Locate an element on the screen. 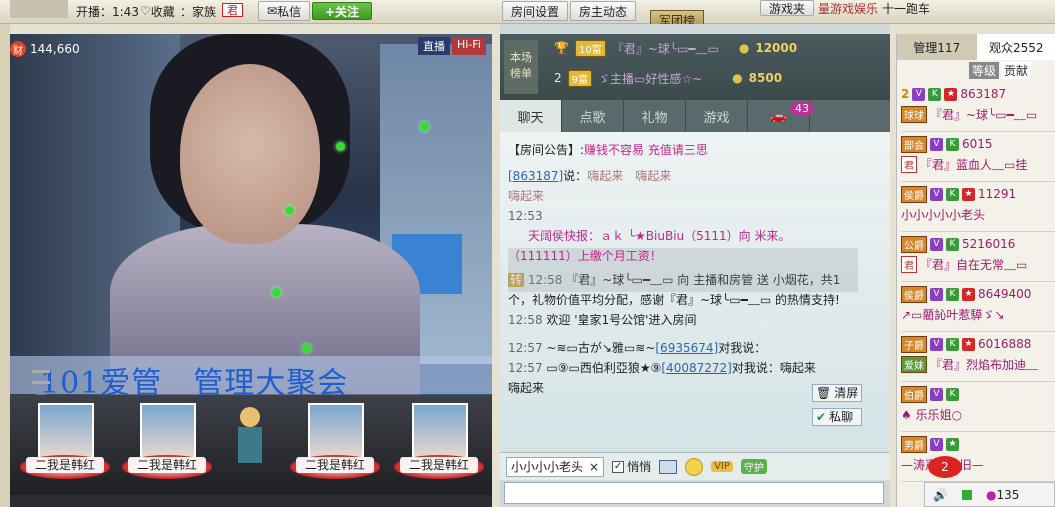 Image resolution: width=1055 pixels, height=507 pixels. chat-text: 嗨起来 嗨起来 is located at coordinates (629, 176).